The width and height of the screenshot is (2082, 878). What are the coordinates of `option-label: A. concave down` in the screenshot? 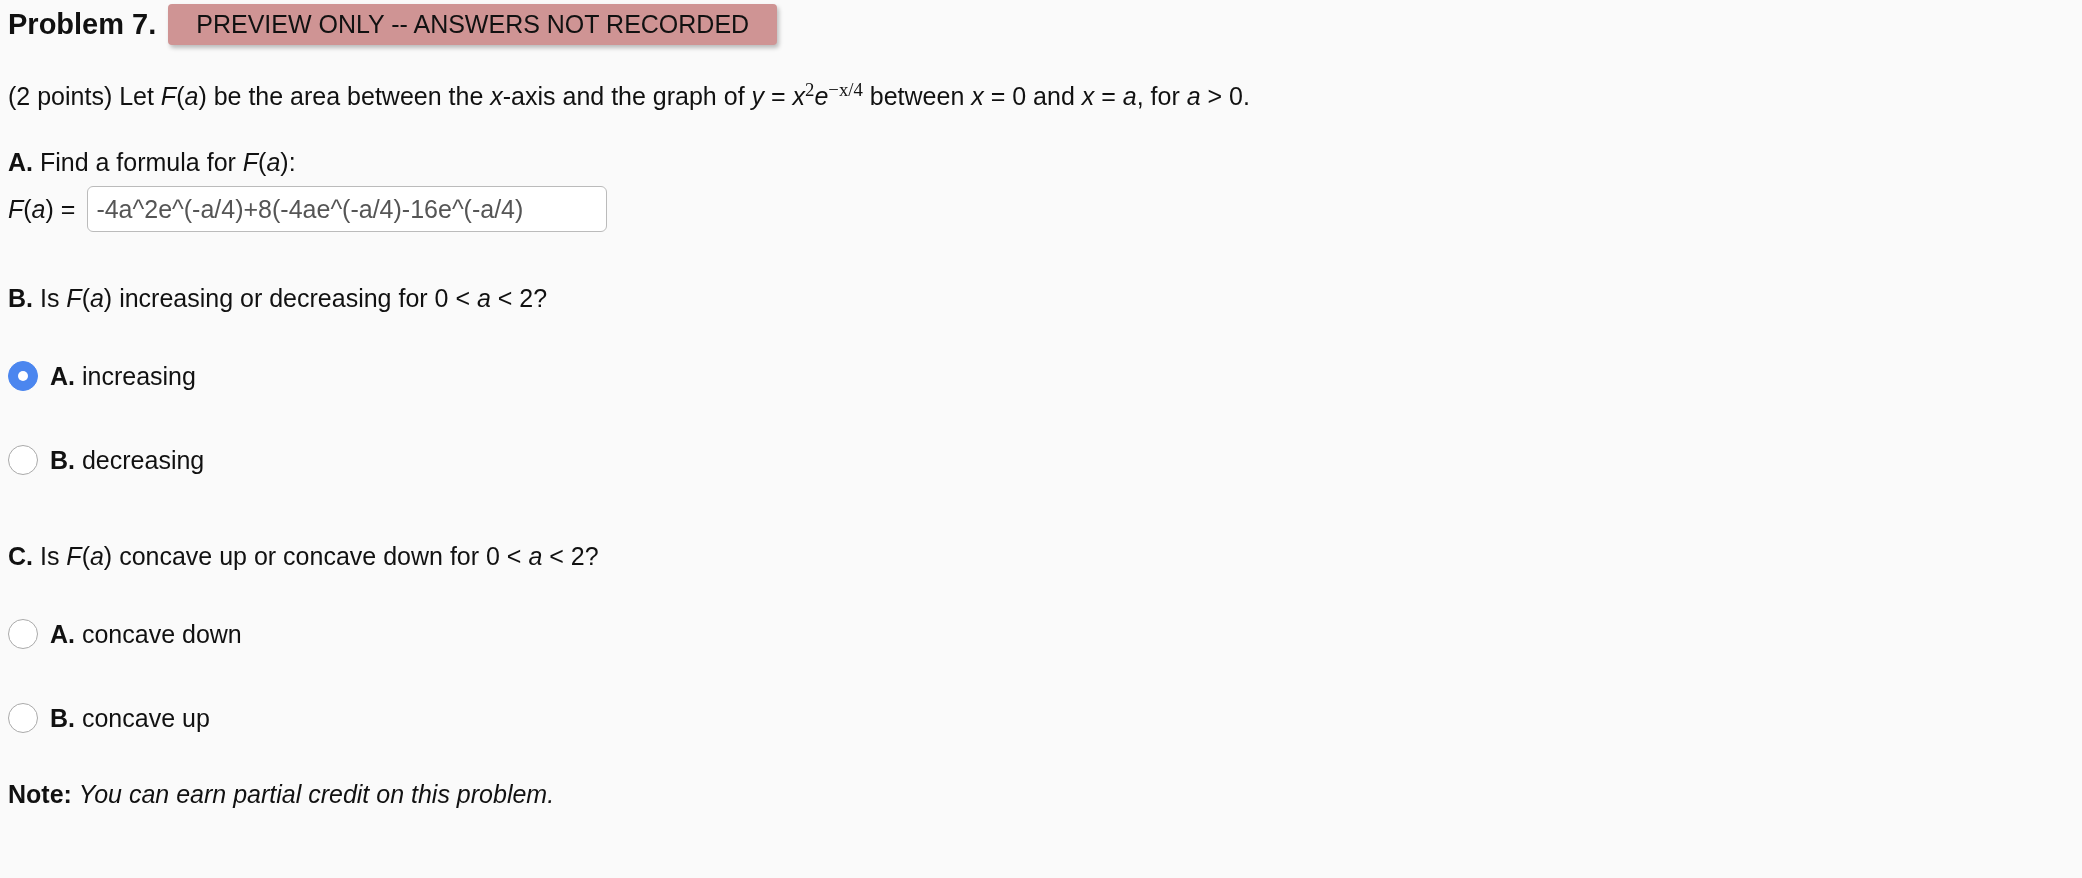 It's located at (146, 635).